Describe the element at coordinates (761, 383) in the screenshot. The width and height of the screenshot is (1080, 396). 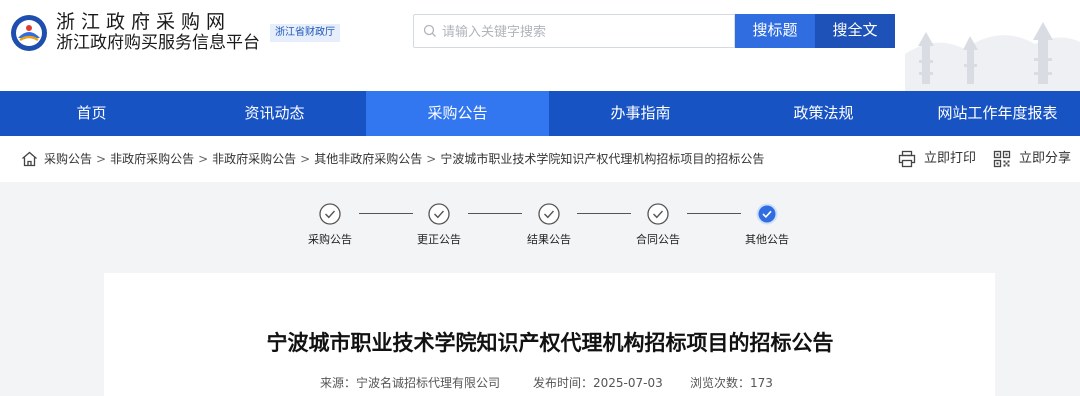
I see `views-value: 173` at that location.